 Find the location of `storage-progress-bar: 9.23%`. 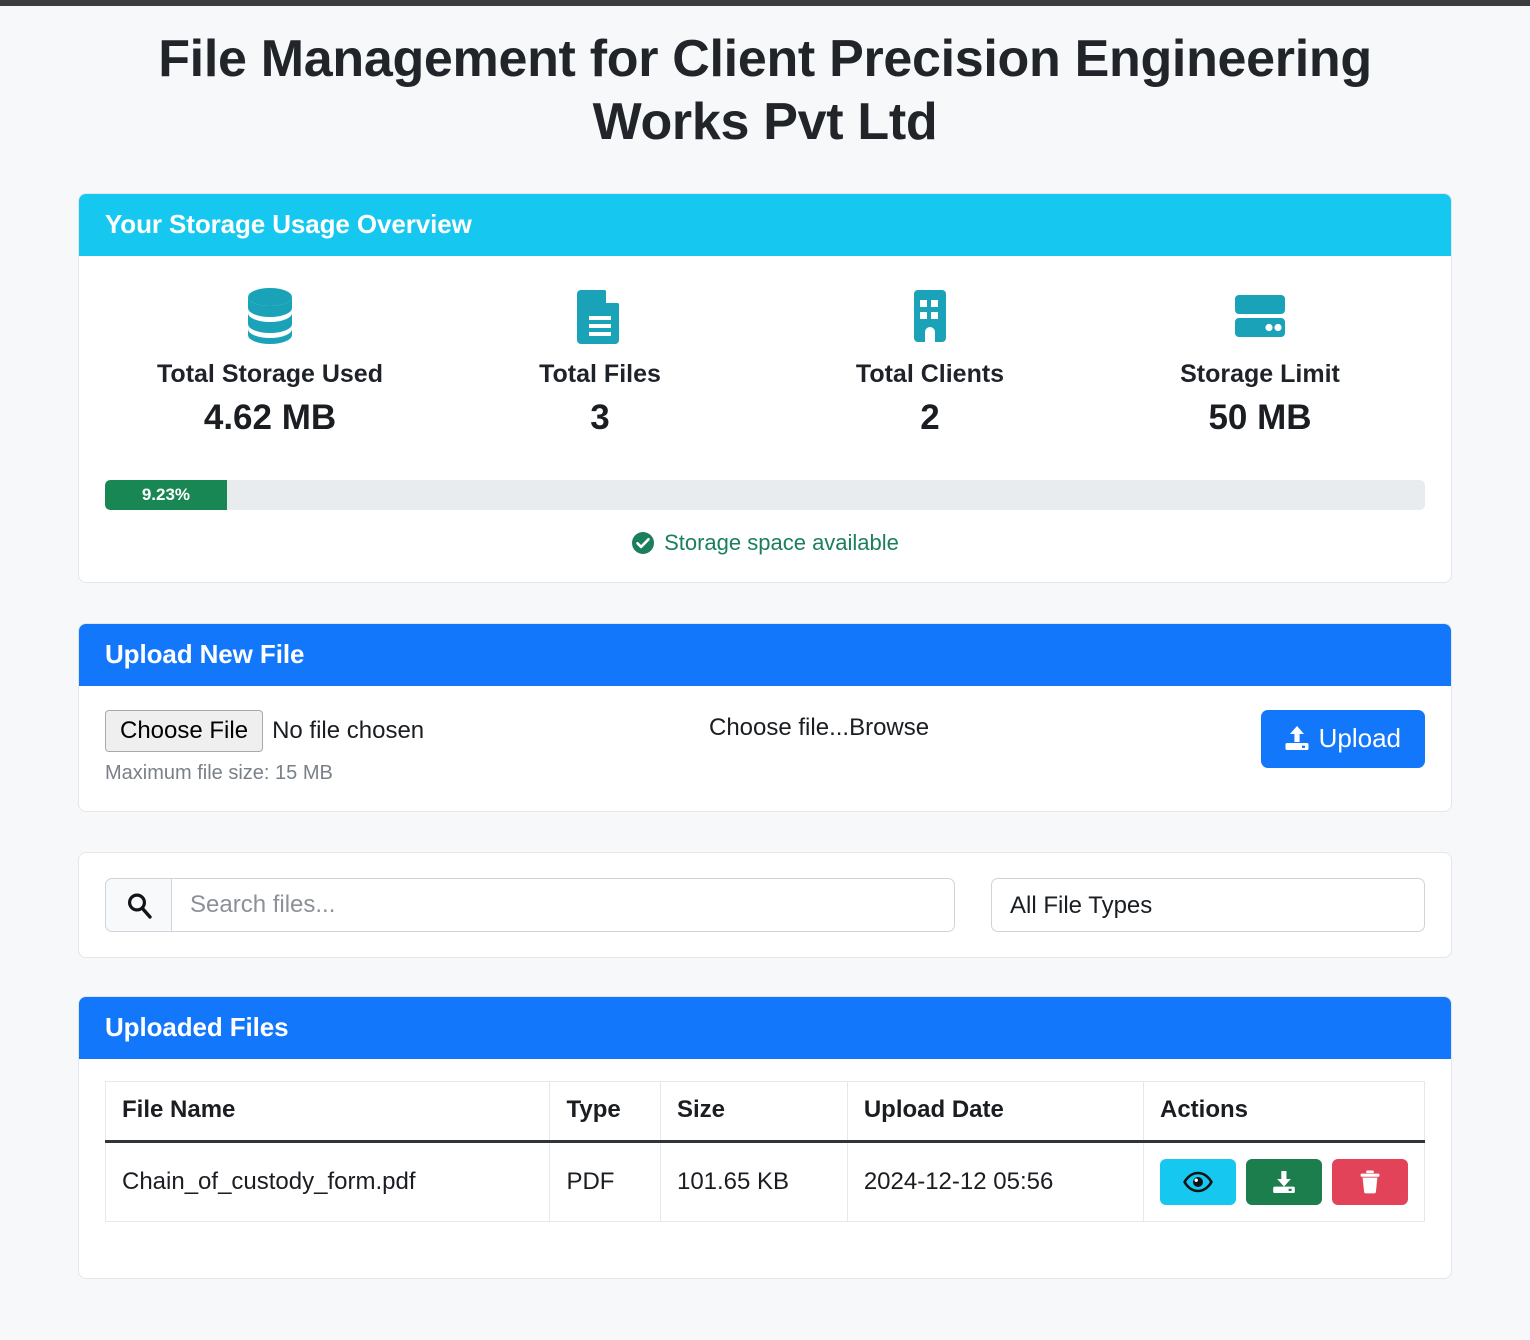

storage-progress-bar: 9.23% is located at coordinates (166, 494).